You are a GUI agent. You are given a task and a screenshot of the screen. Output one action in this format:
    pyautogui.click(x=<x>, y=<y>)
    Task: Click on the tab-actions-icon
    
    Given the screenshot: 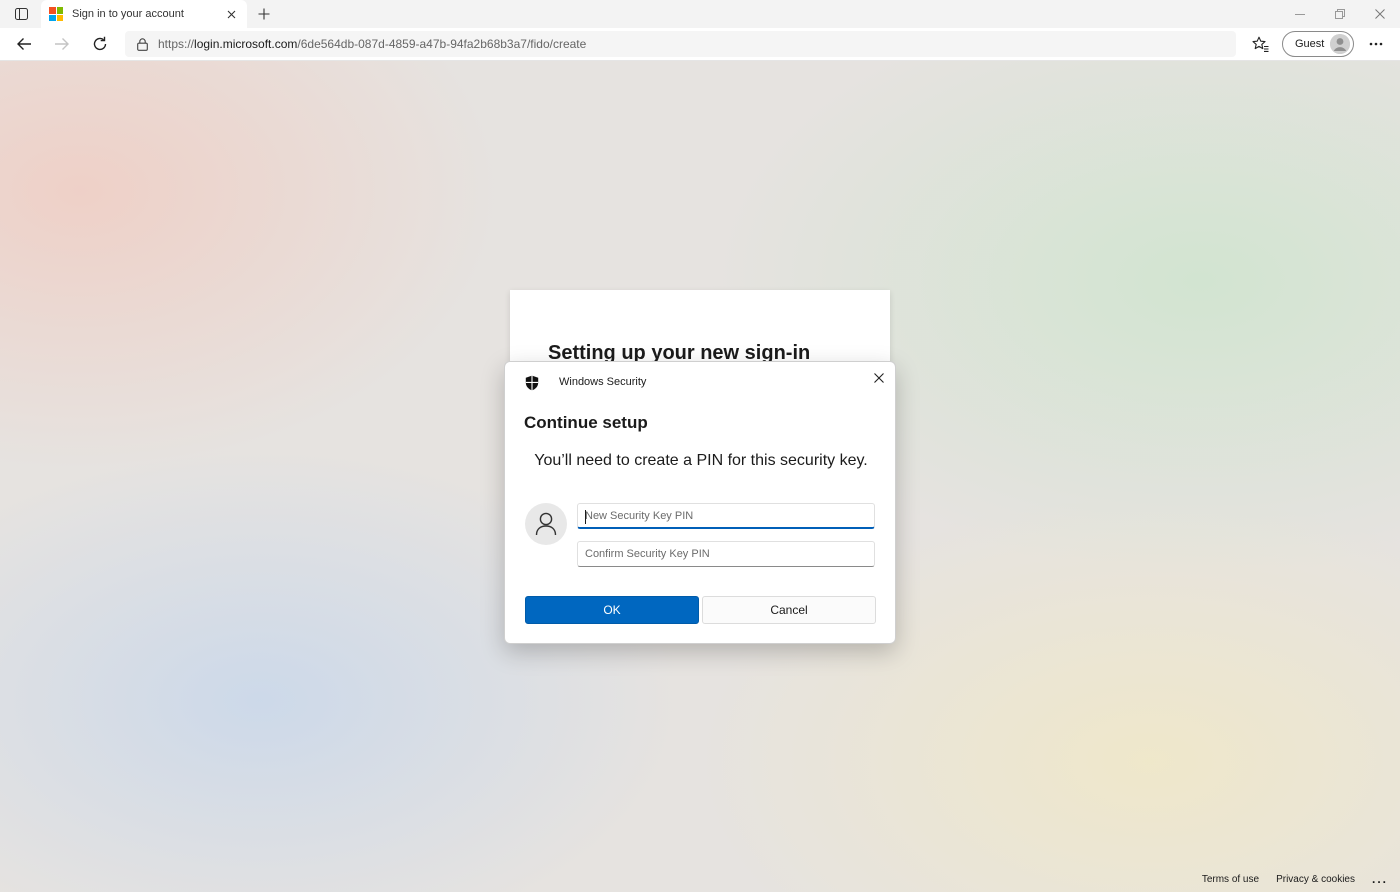 What is the action you would take?
    pyautogui.click(x=21, y=14)
    